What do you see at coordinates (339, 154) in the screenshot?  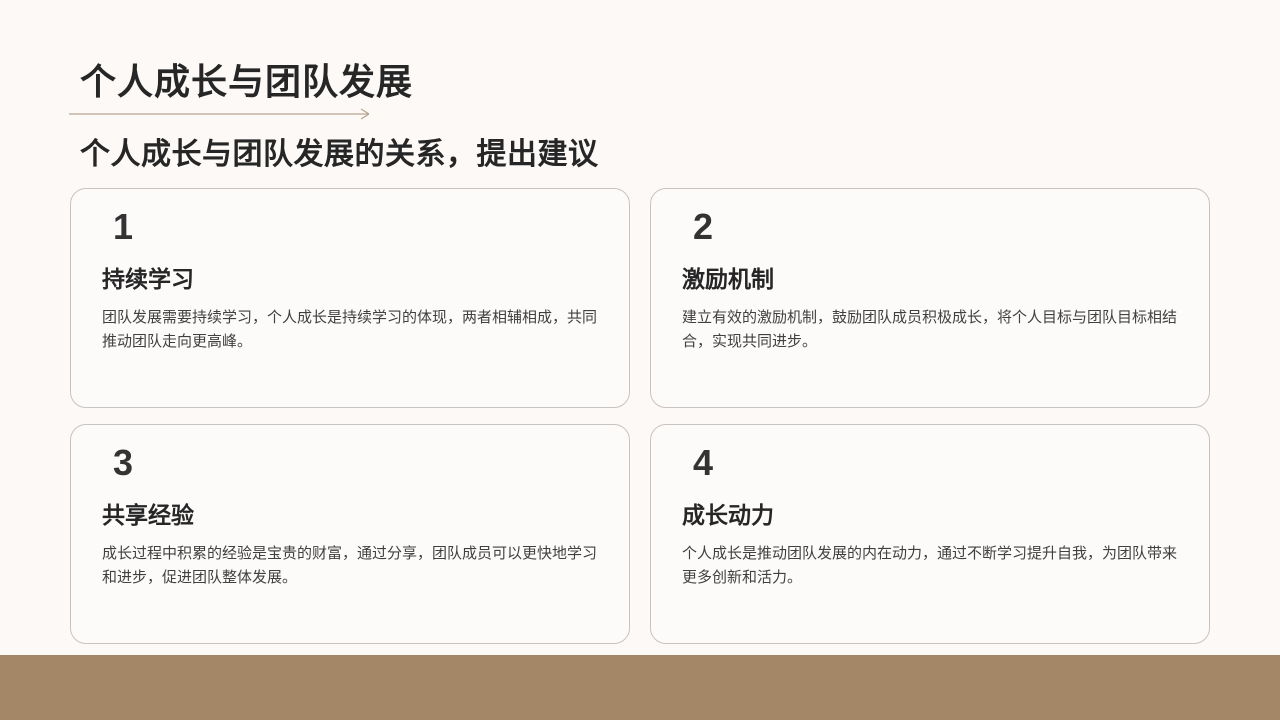 I see `slide-subtitle: 个人成长与团队发展的关系，提出建议` at bounding box center [339, 154].